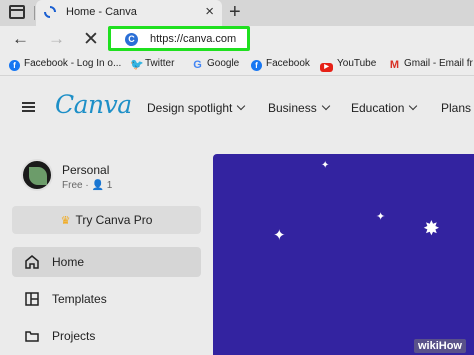 This screenshot has height=355, width=474. What do you see at coordinates (193, 39) in the screenshot?
I see `address-url: https://canva.com` at bounding box center [193, 39].